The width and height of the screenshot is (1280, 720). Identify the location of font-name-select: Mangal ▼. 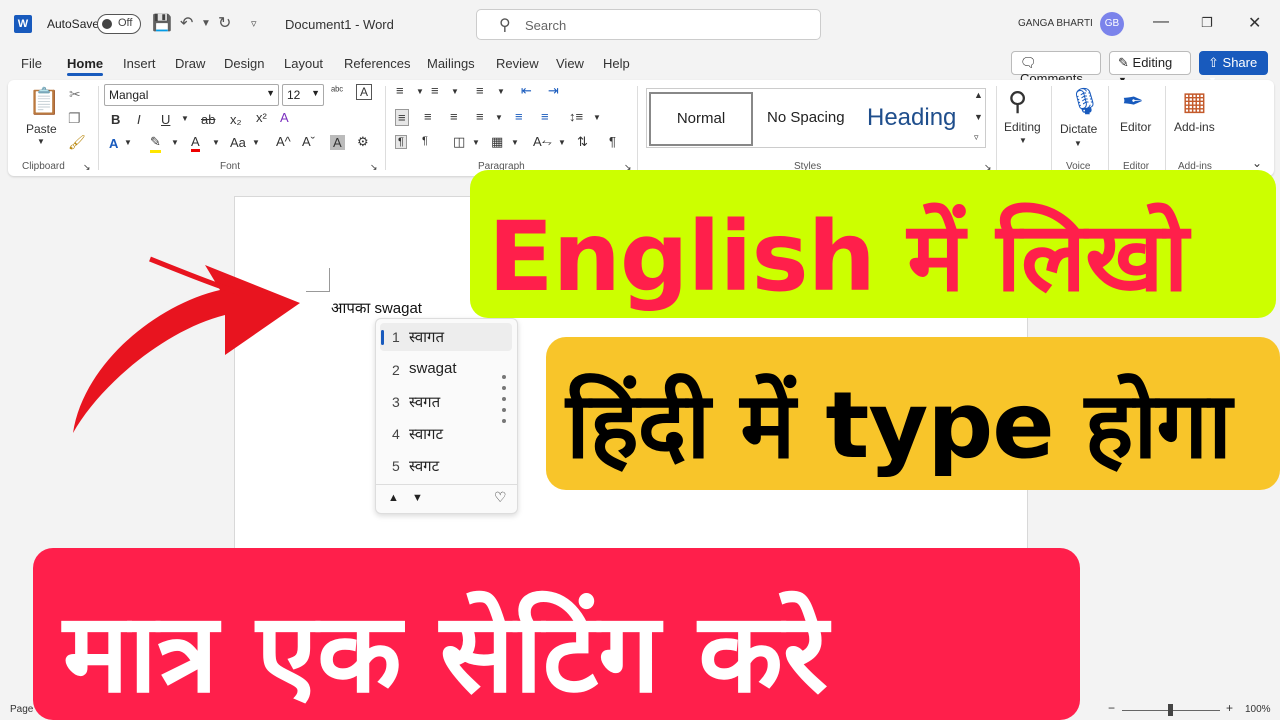
(191, 95).